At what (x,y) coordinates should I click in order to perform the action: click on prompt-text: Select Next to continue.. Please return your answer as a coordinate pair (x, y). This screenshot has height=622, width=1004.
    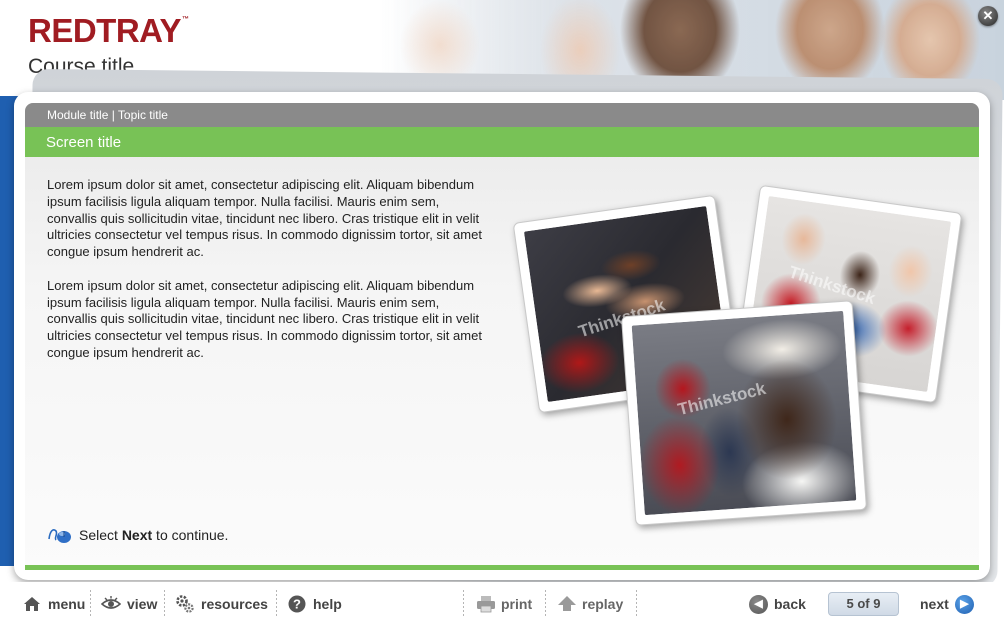
    Looking at the image, I should click on (154, 535).